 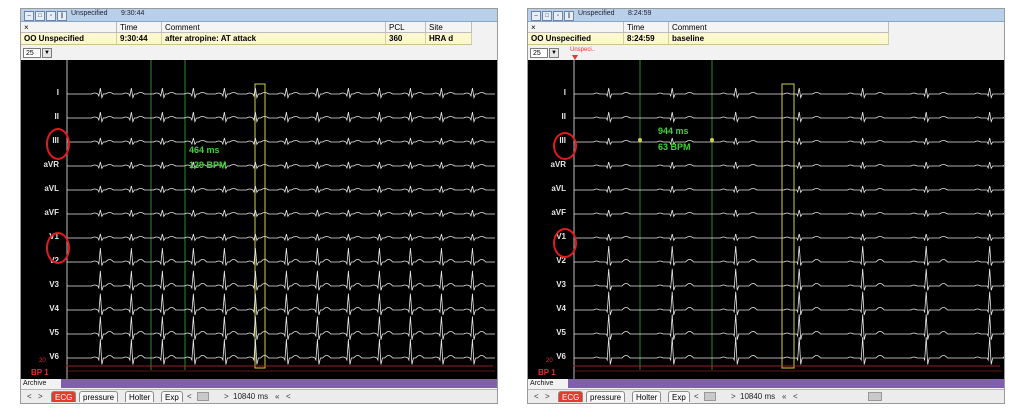 I want to click on title-bar: – □ ▫ ∥ Unspecified 8:24:59, so click(x=766, y=15).